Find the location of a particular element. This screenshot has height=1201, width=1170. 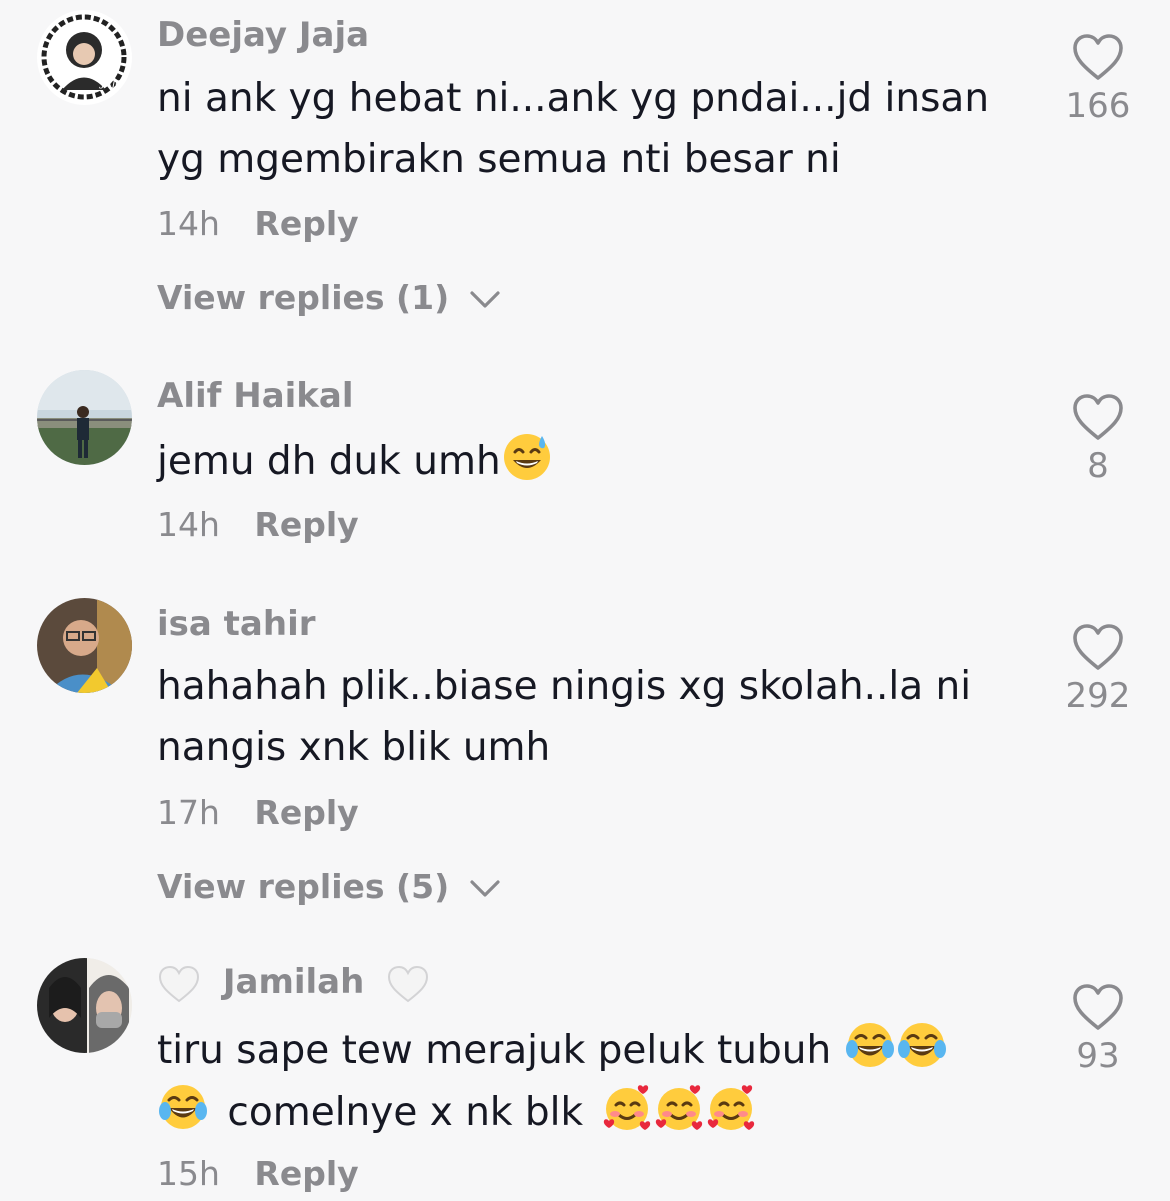

svg-text: Jaja is located at coordinates (110, 82).